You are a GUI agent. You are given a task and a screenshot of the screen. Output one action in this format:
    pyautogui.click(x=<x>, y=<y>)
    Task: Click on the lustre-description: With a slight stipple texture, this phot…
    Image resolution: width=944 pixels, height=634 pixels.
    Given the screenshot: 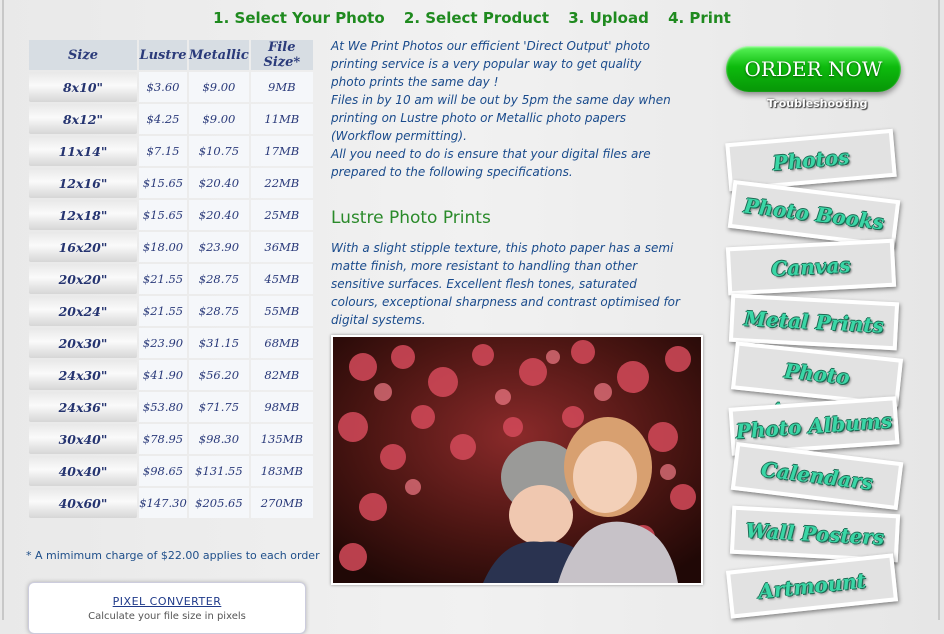 What is the action you would take?
    pyautogui.click(x=505, y=284)
    